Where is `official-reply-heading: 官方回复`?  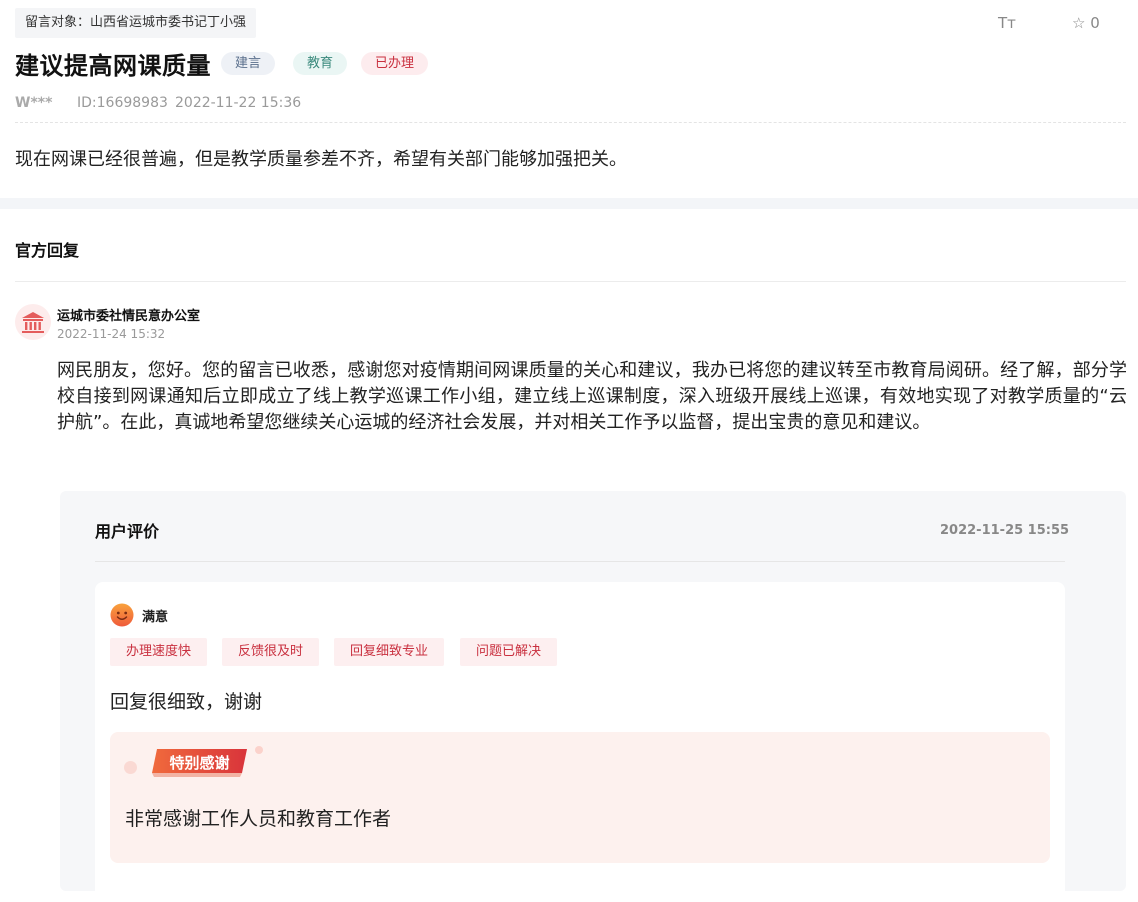
official-reply-heading: 官方回复 is located at coordinates (47, 250).